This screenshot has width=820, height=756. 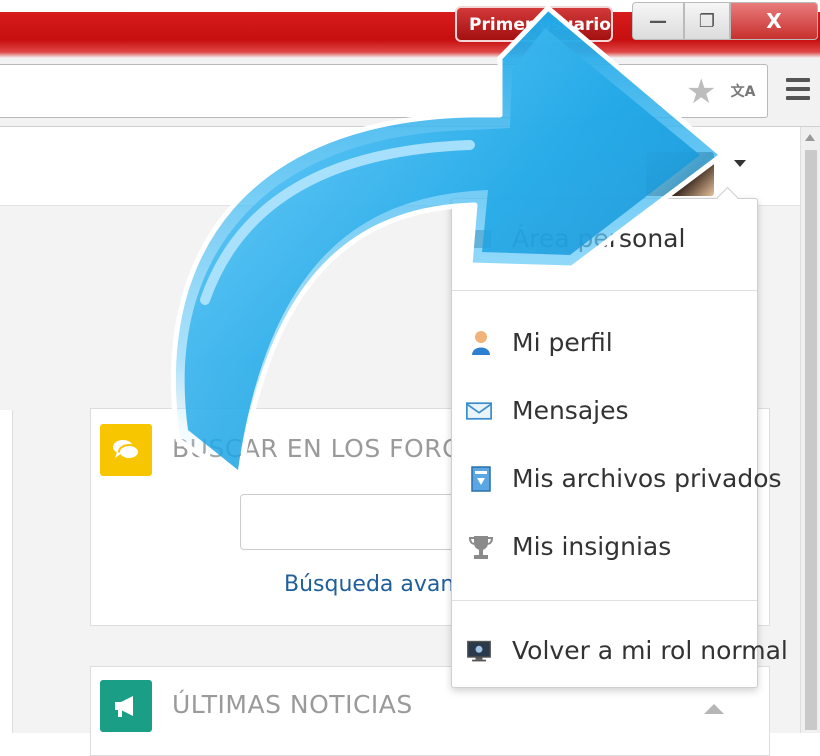 I want to click on translate-icon: 文A, so click(x=743, y=92).